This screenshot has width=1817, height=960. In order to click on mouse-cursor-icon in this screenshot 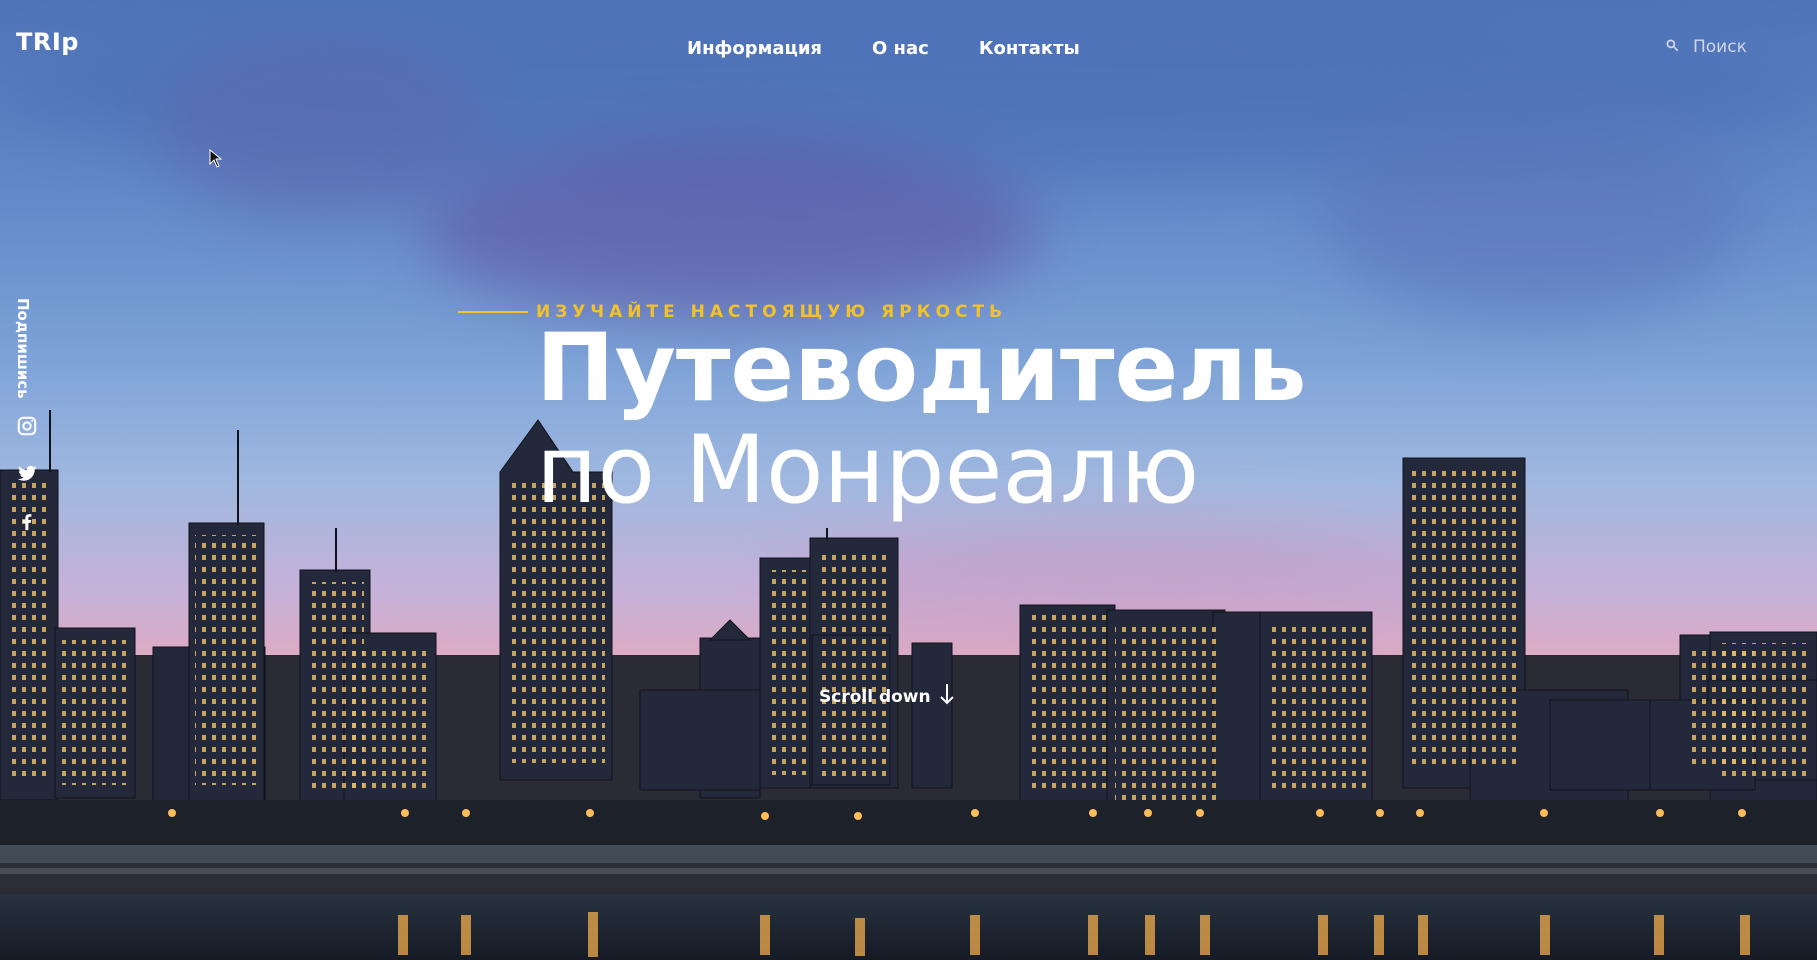, I will do `click(216, 160)`.